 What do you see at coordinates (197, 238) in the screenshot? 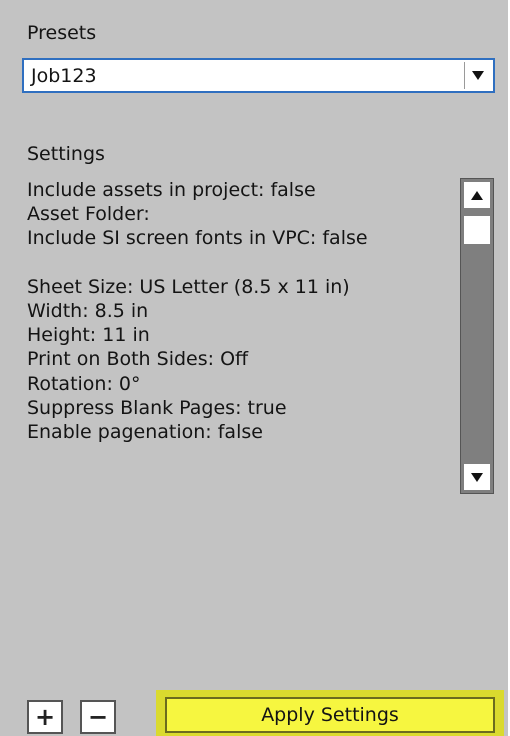
I see `settings-line: Include SI screen fonts in VPC: false` at bounding box center [197, 238].